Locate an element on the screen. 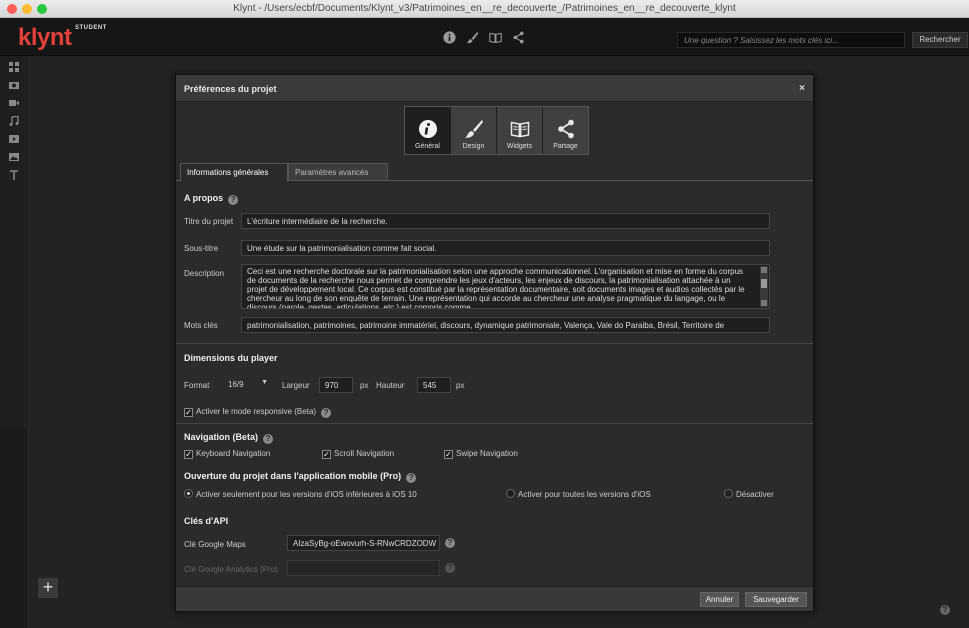  image-icon is located at coordinates (14, 157).